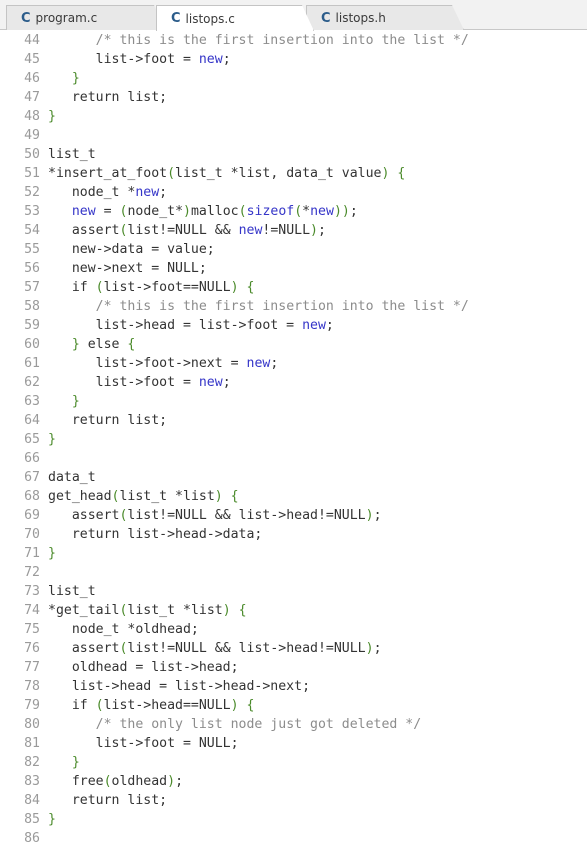 This screenshot has height=848, width=587. What do you see at coordinates (293, 192) in the screenshot?
I see `code-line: 52 node_t *new;` at bounding box center [293, 192].